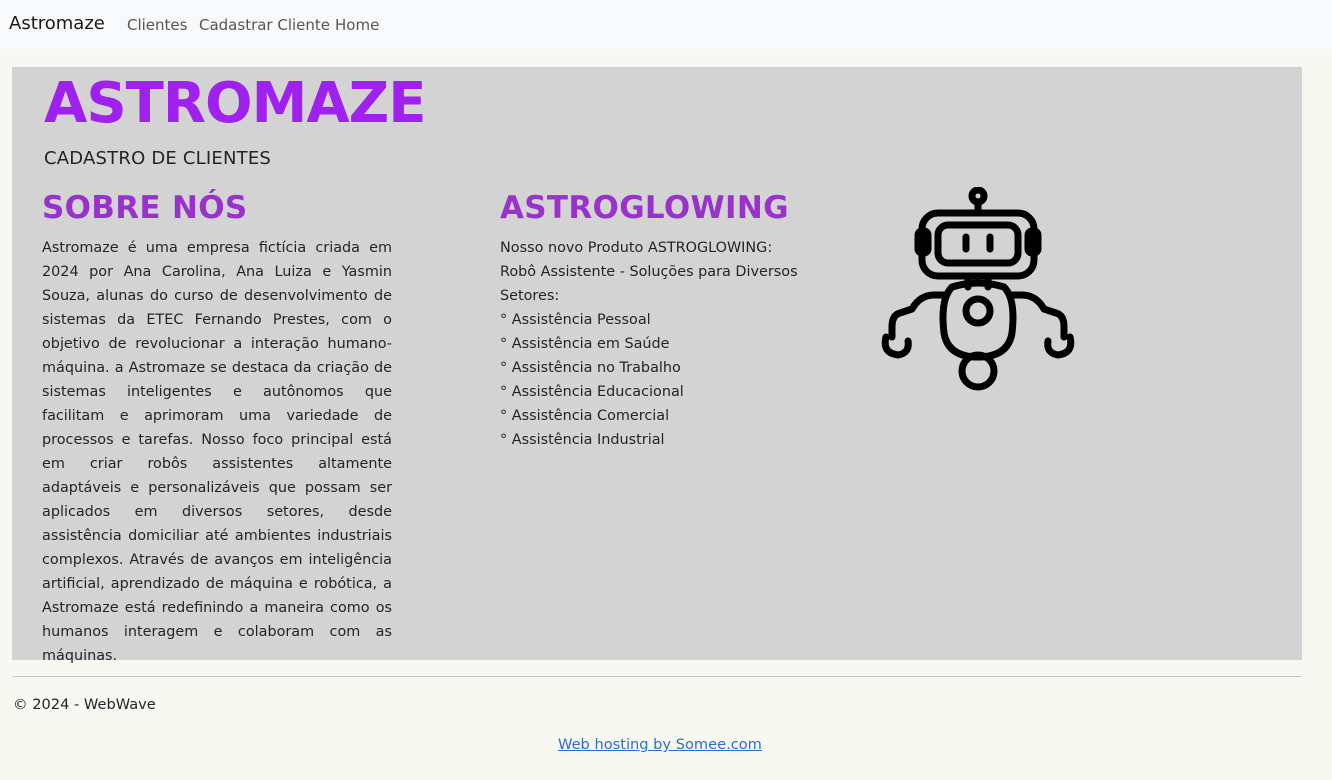 The height and width of the screenshot is (780, 1332). I want to click on nav-link-clientes: Clientes, so click(157, 25).